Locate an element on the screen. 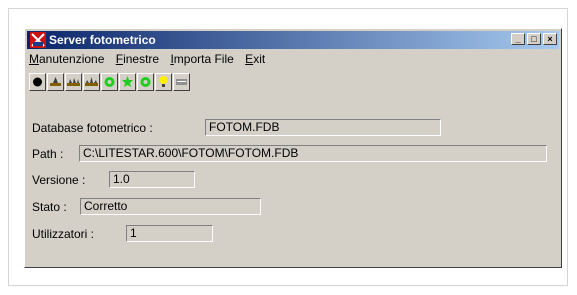  state-label: Stato : is located at coordinates (49, 207).